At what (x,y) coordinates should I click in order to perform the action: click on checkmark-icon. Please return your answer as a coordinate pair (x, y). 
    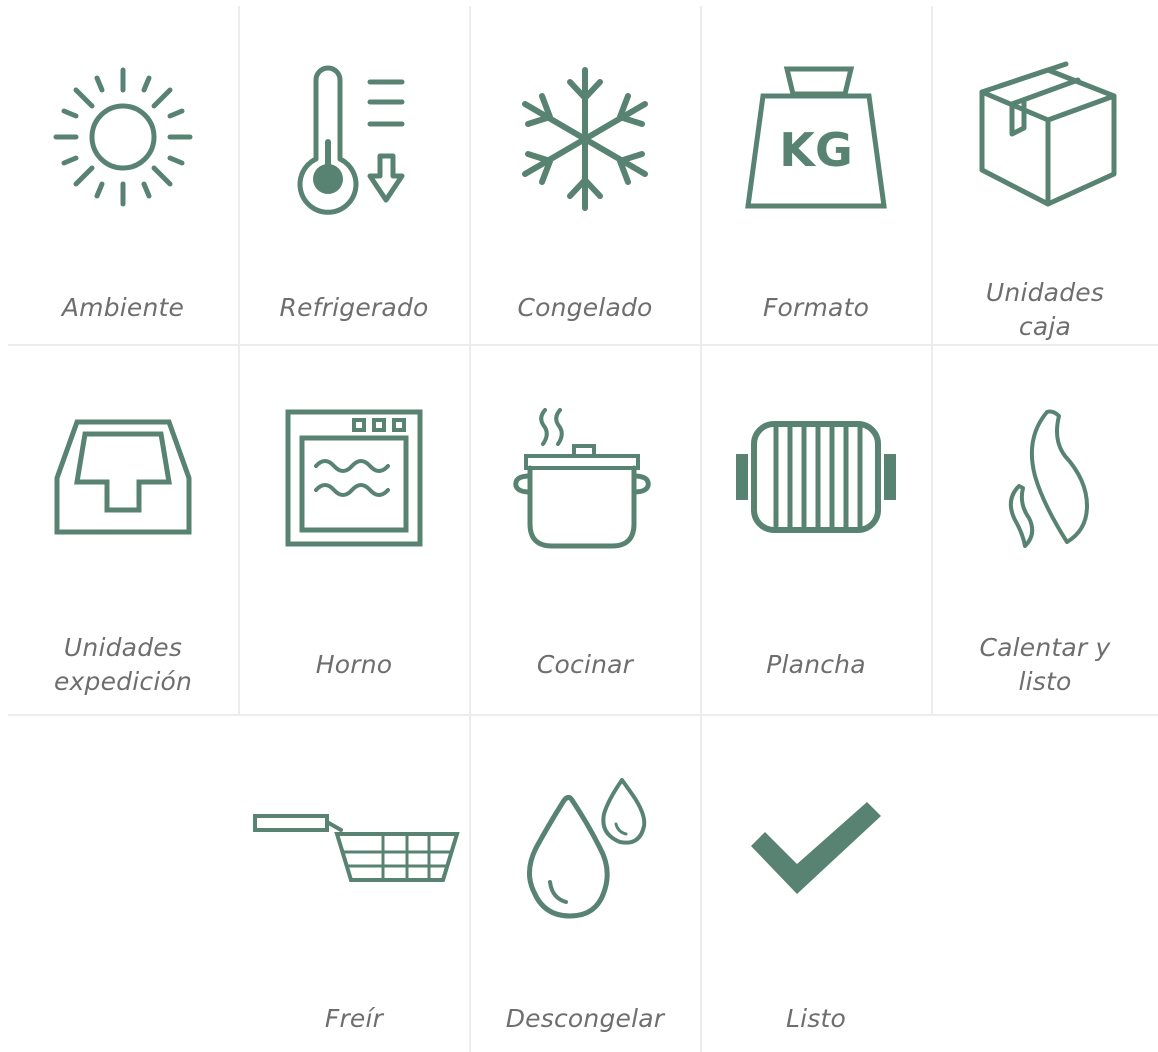
    Looking at the image, I should click on (816, 848).